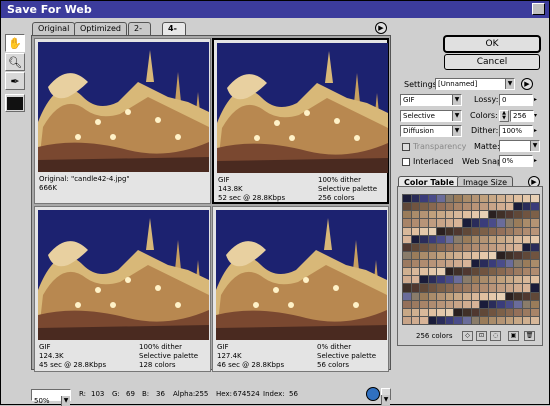 This screenshot has width=550, height=406. What do you see at coordinates (15, 81) in the screenshot?
I see `eyedropper-tool-icon: ✒` at bounding box center [15, 81].